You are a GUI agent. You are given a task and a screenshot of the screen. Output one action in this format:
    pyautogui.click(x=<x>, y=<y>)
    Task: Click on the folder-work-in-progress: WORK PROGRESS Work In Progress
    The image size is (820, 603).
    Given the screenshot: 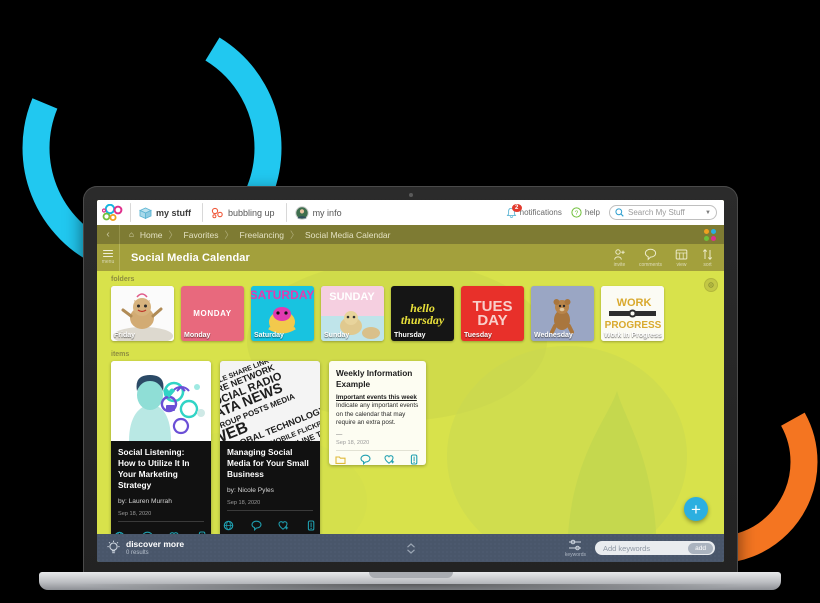 What is the action you would take?
    pyautogui.click(x=632, y=313)
    